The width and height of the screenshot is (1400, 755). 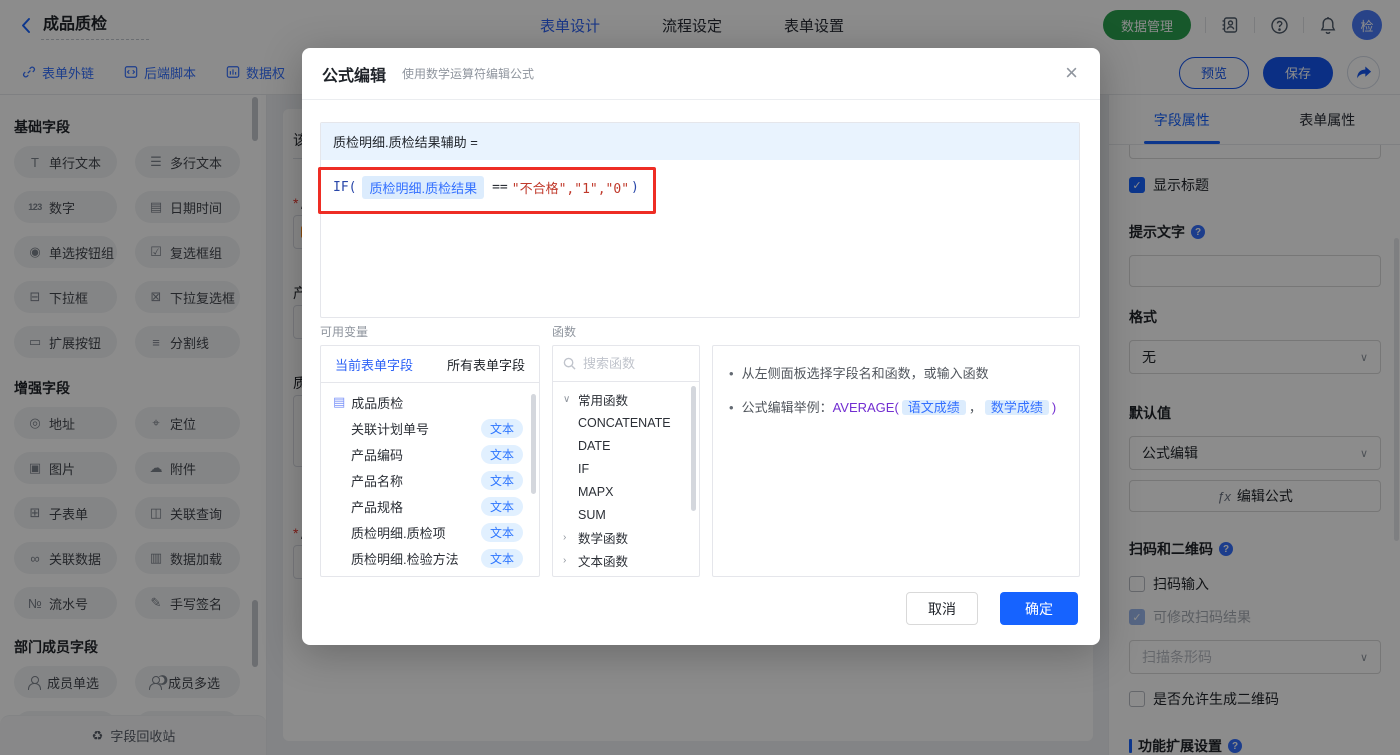 I want to click on function-item: DATE, so click(x=626, y=445).